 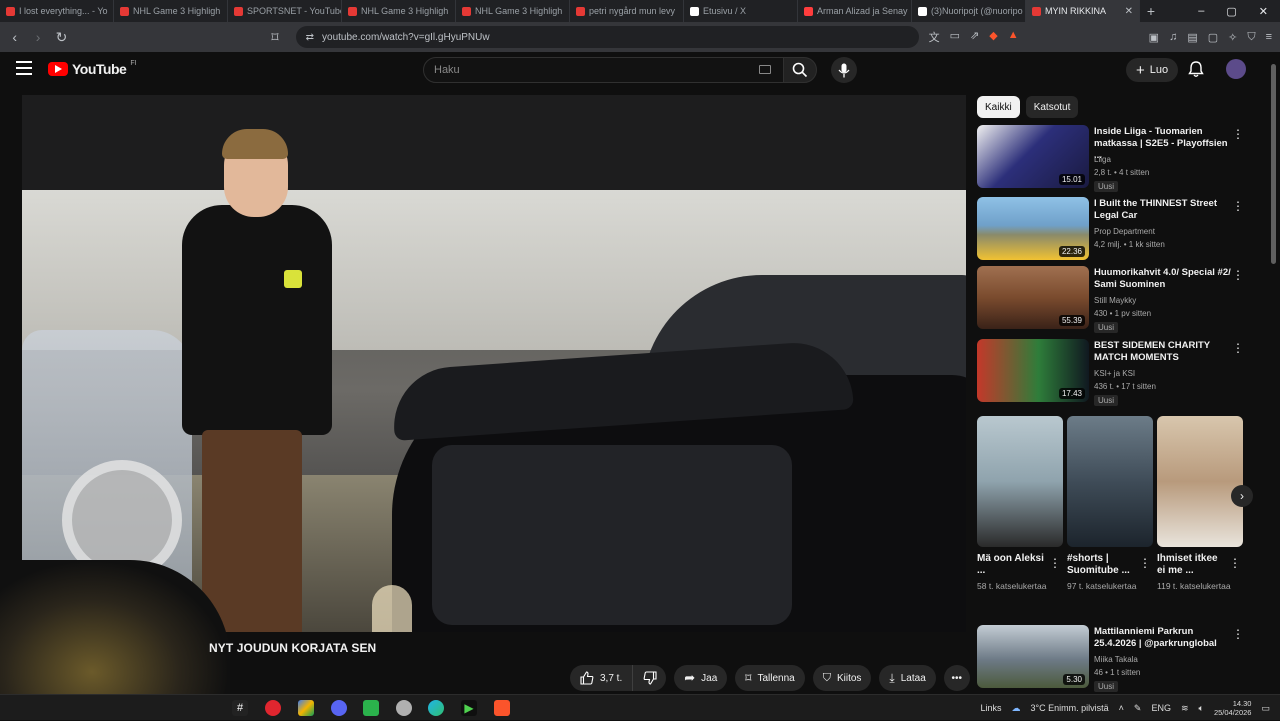 I want to click on app-grid-icon: #, so click(x=240, y=708).